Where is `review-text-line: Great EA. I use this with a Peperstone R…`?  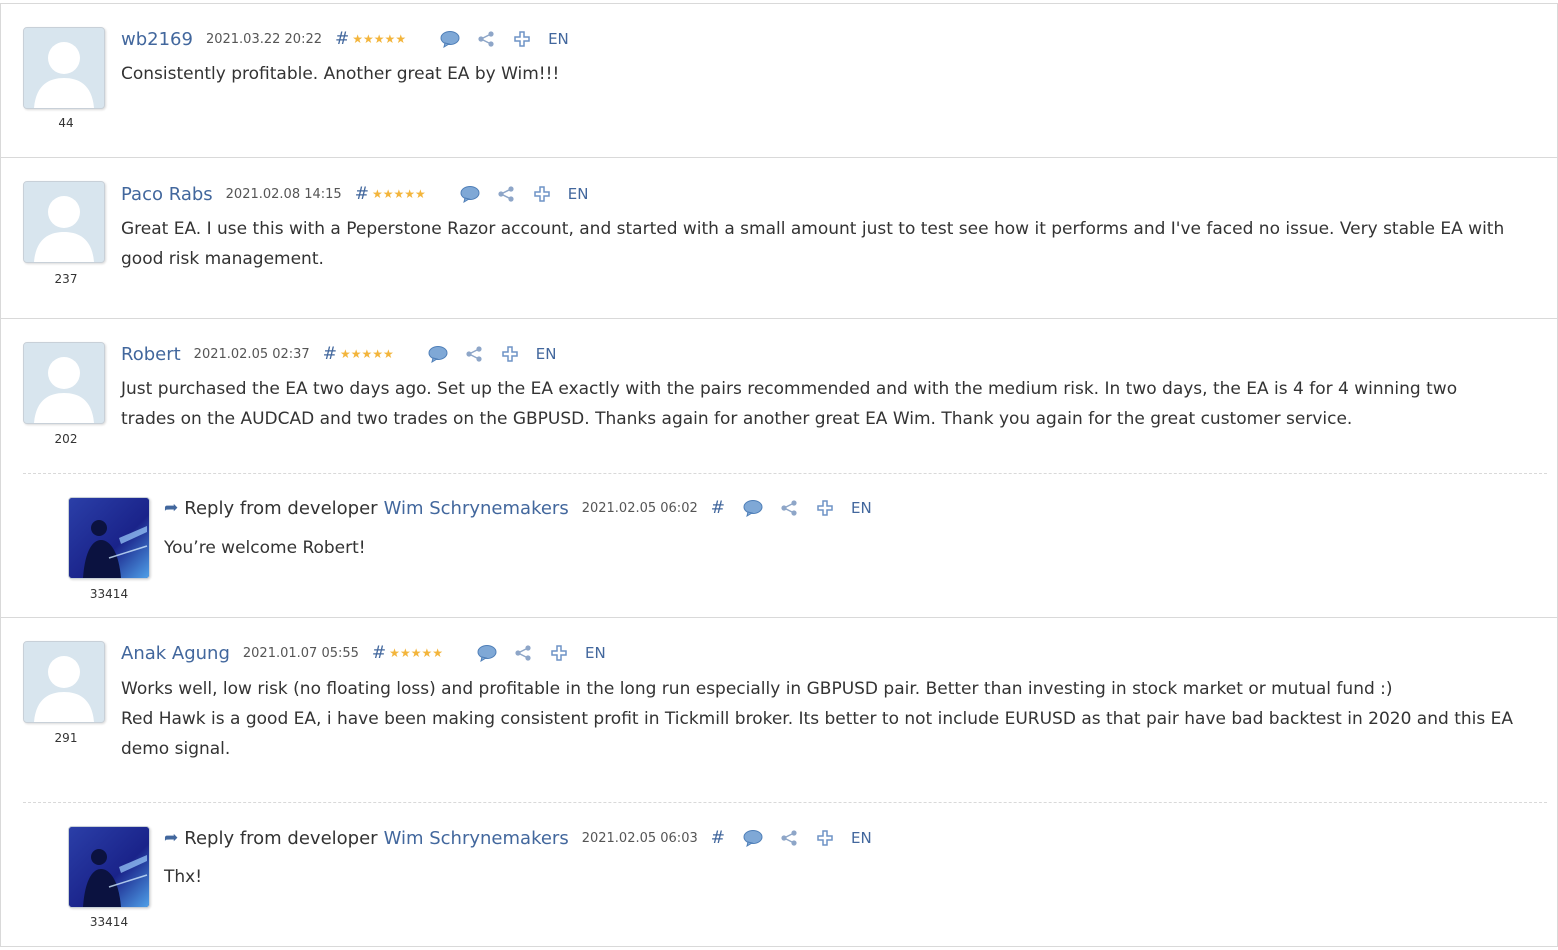 review-text-line: Great EA. I use this with a Peperstone R… is located at coordinates (813, 229).